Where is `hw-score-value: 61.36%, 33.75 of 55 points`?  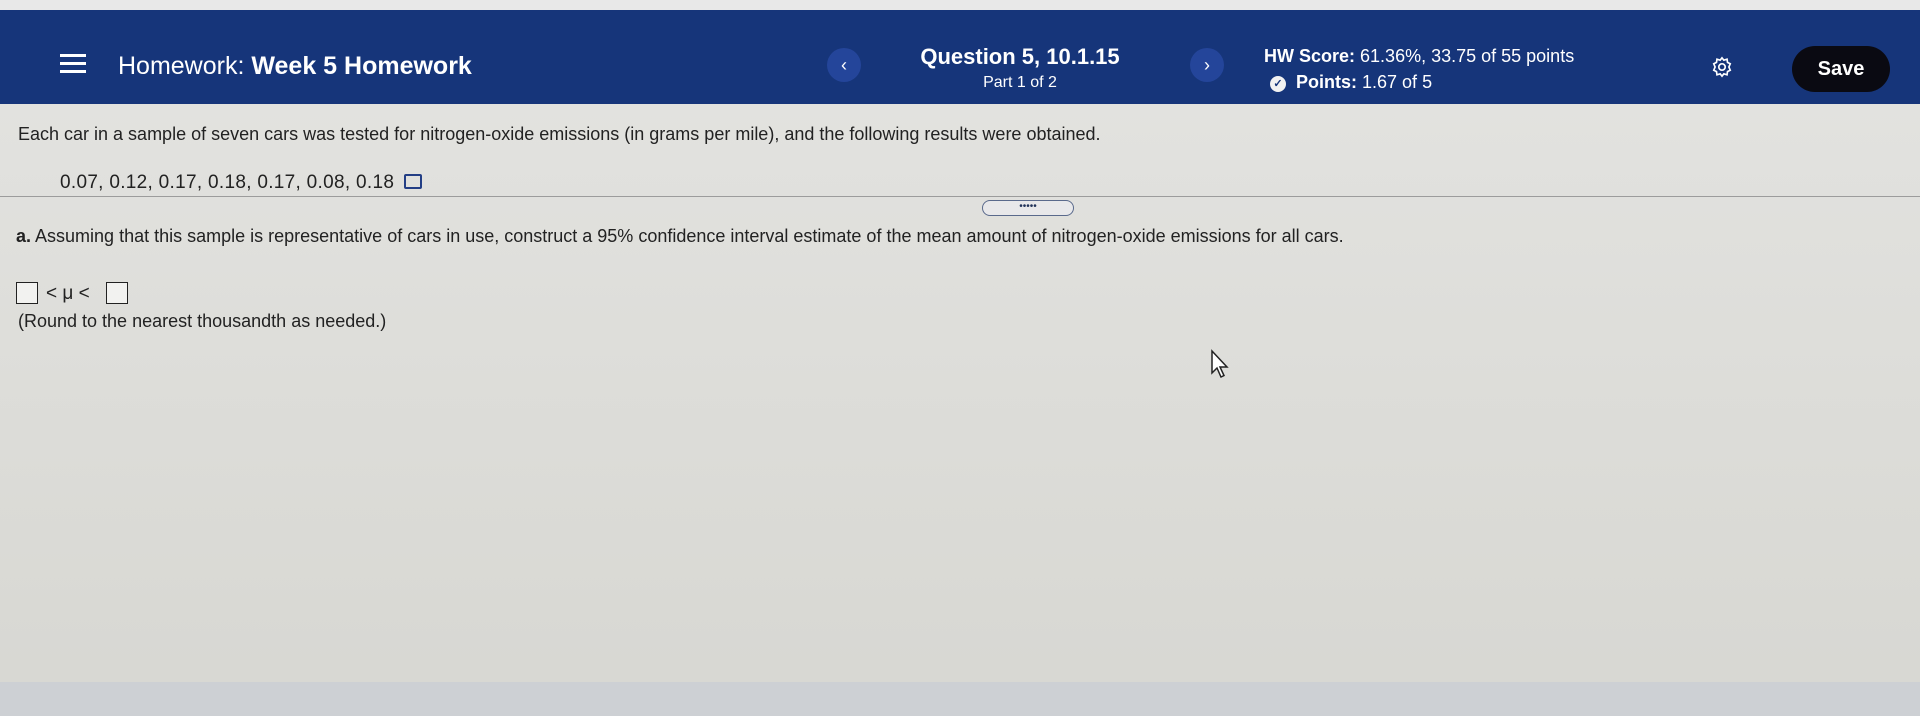 hw-score-value: 61.36%, 33.75 of 55 points is located at coordinates (1467, 56).